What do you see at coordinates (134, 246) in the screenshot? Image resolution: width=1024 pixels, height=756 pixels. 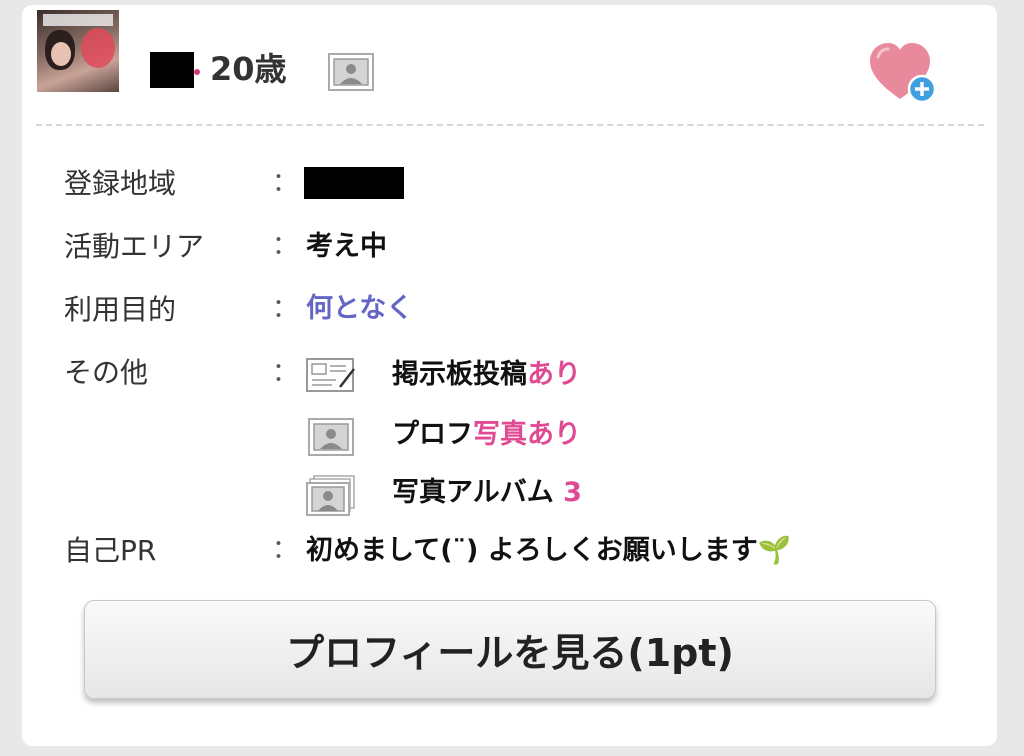 I see `activity-area-label: 活動エリア` at bounding box center [134, 246].